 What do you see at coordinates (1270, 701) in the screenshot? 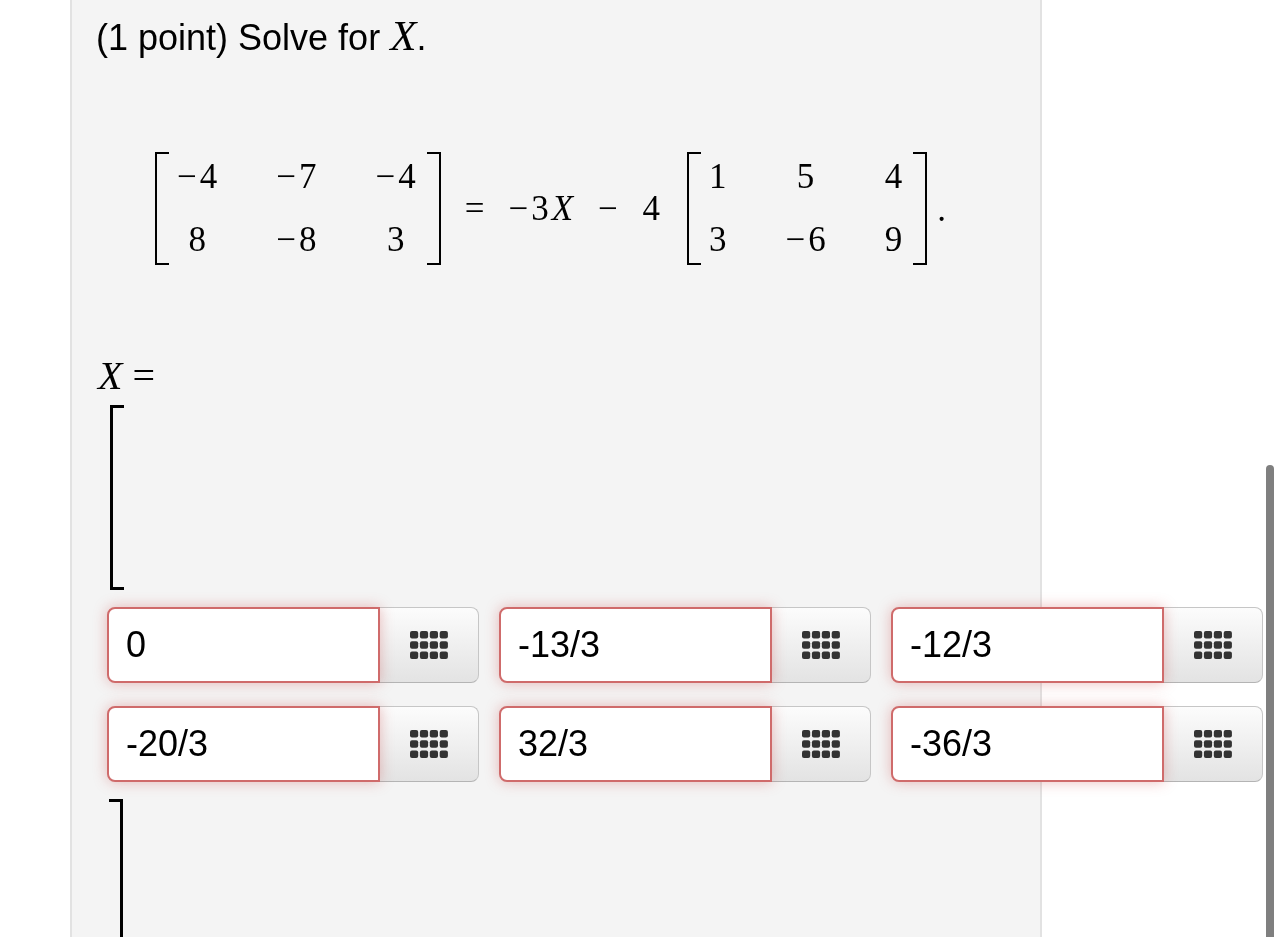
I see `scrollbar` at bounding box center [1270, 701].